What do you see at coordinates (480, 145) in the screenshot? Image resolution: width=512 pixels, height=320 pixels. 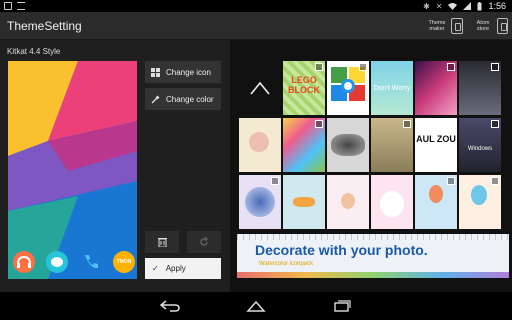 I see `theme-tile: Windows` at bounding box center [480, 145].